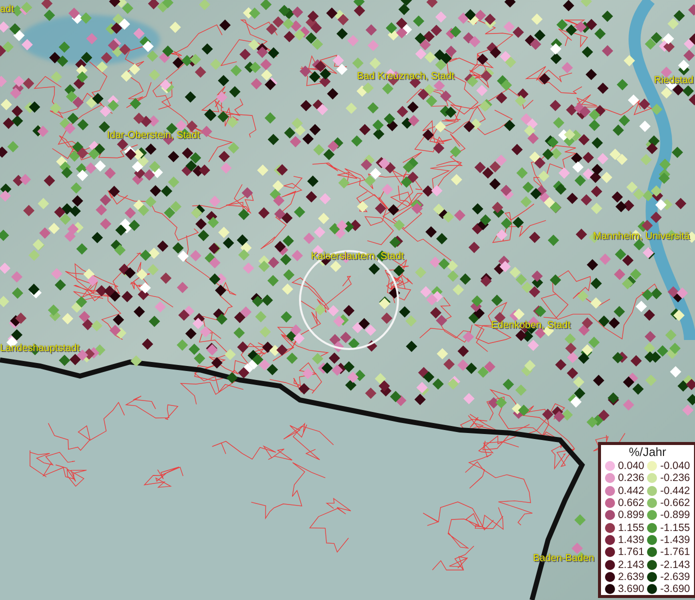 The image size is (695, 600). What do you see at coordinates (631, 515) in the screenshot?
I see `legend-value: 0.899` at bounding box center [631, 515].